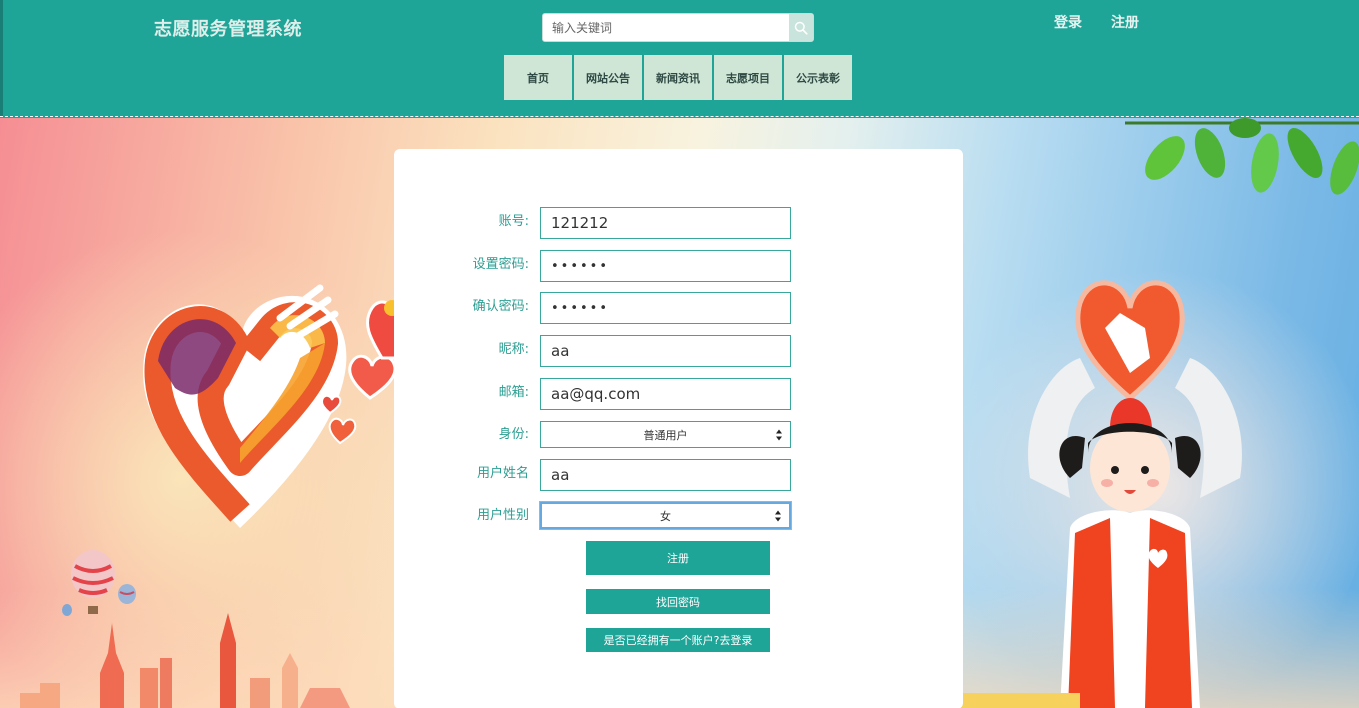  Describe the element at coordinates (748, 77) in the screenshot. I see `nav-item-volunteer-projects: 志愿项目` at that location.